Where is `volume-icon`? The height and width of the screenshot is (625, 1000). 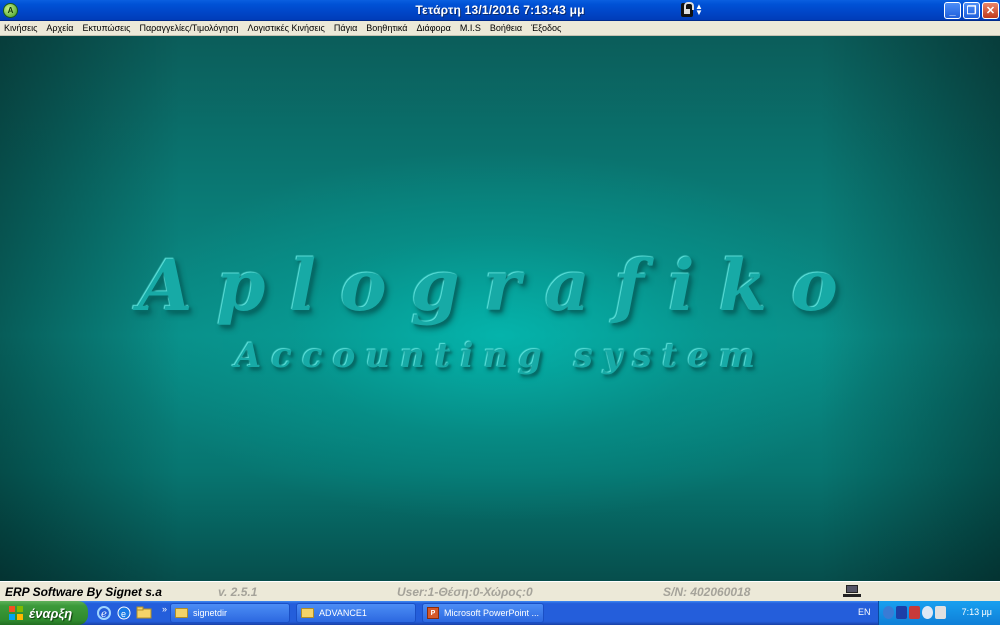
volume-icon is located at coordinates (940, 612).